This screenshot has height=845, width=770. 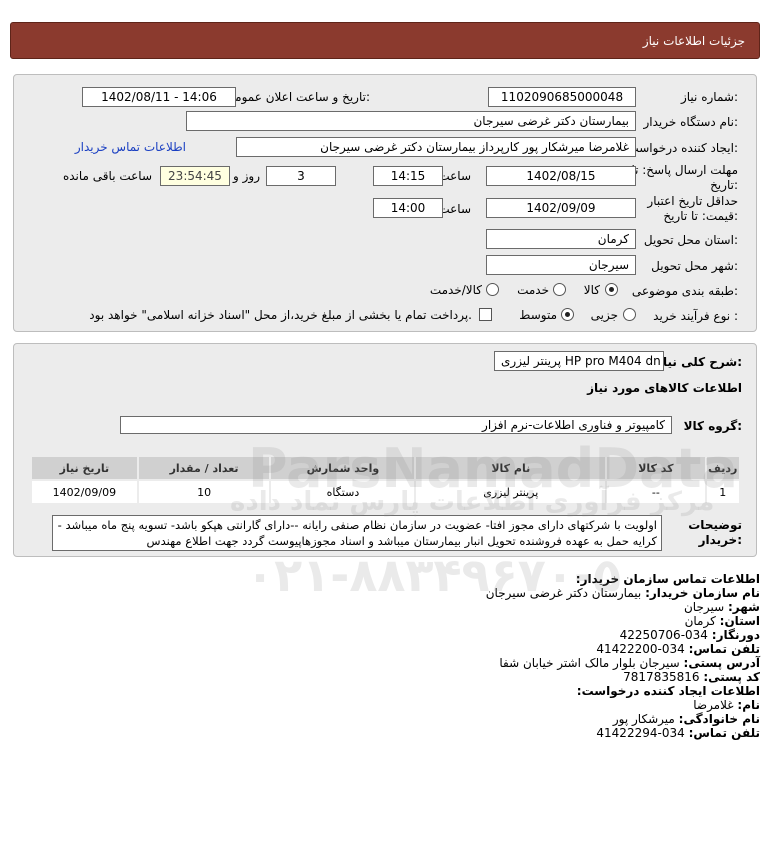 What do you see at coordinates (562, 97) in the screenshot?
I see `need-number-field: 1102090685000048` at bounding box center [562, 97].